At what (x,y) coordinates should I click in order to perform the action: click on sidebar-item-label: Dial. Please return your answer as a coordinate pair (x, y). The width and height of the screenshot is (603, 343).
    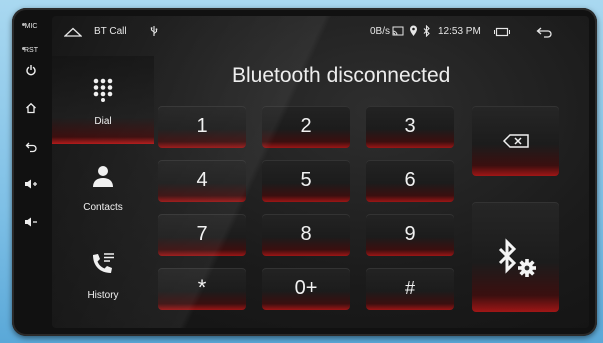
    Looking at the image, I should click on (103, 121).